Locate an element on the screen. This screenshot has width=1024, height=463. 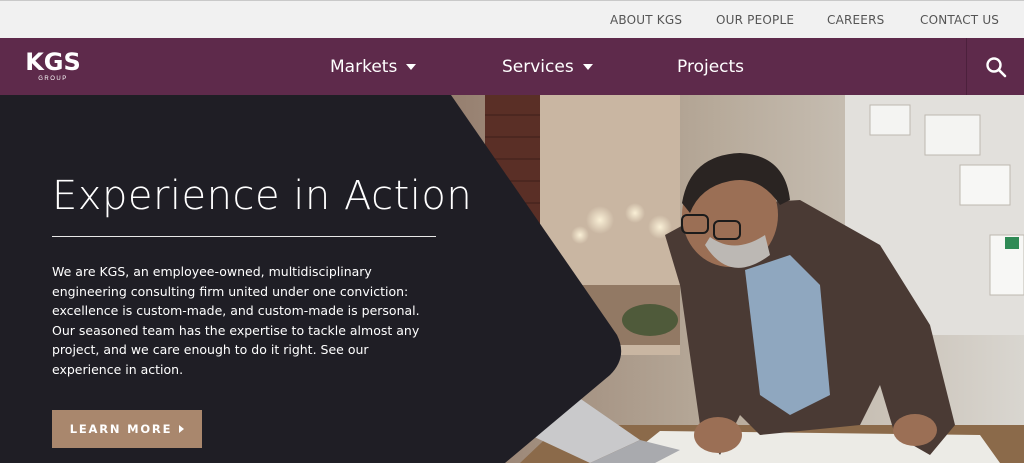
nav-services: Services is located at coordinates (547, 67).